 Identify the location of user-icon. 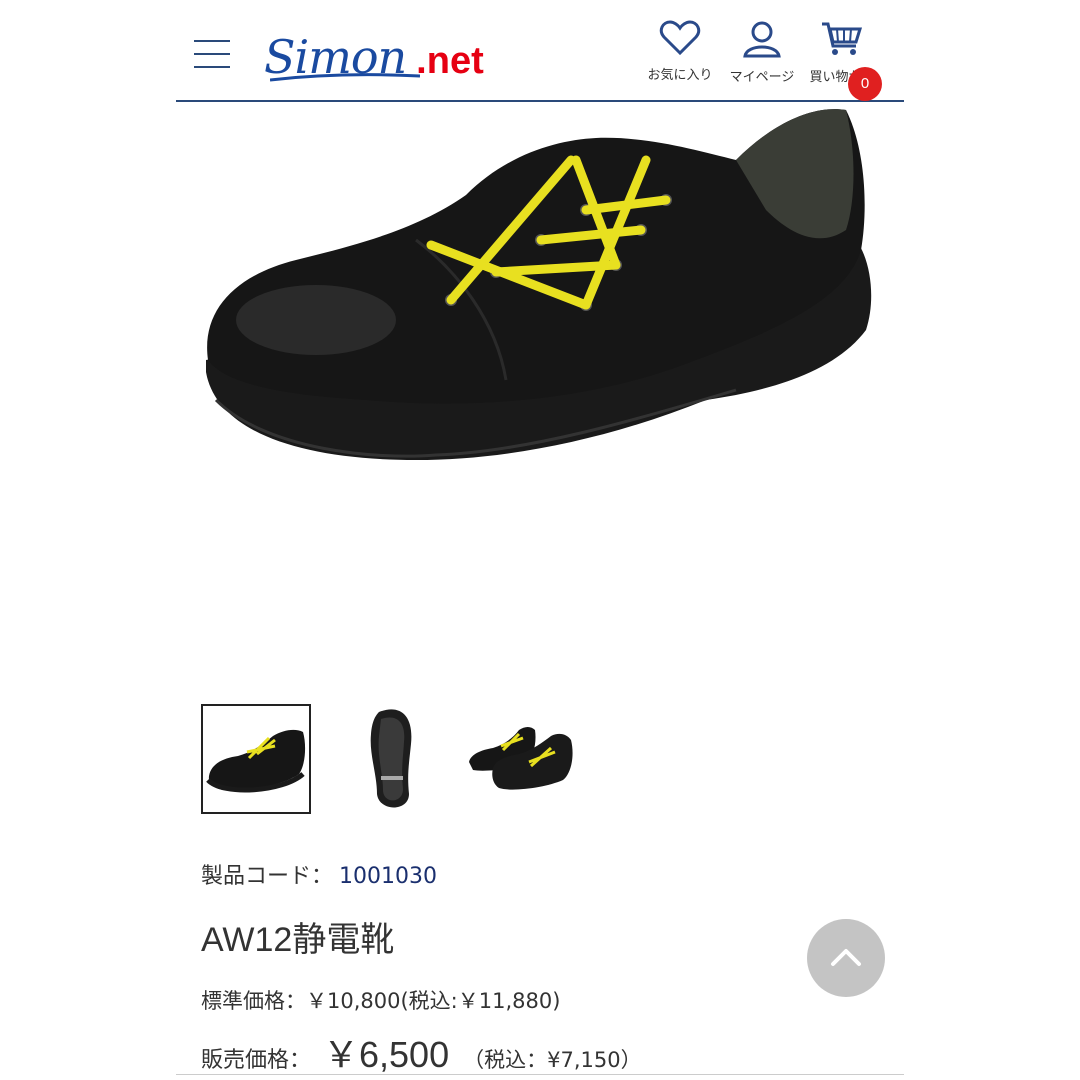
(762, 39).